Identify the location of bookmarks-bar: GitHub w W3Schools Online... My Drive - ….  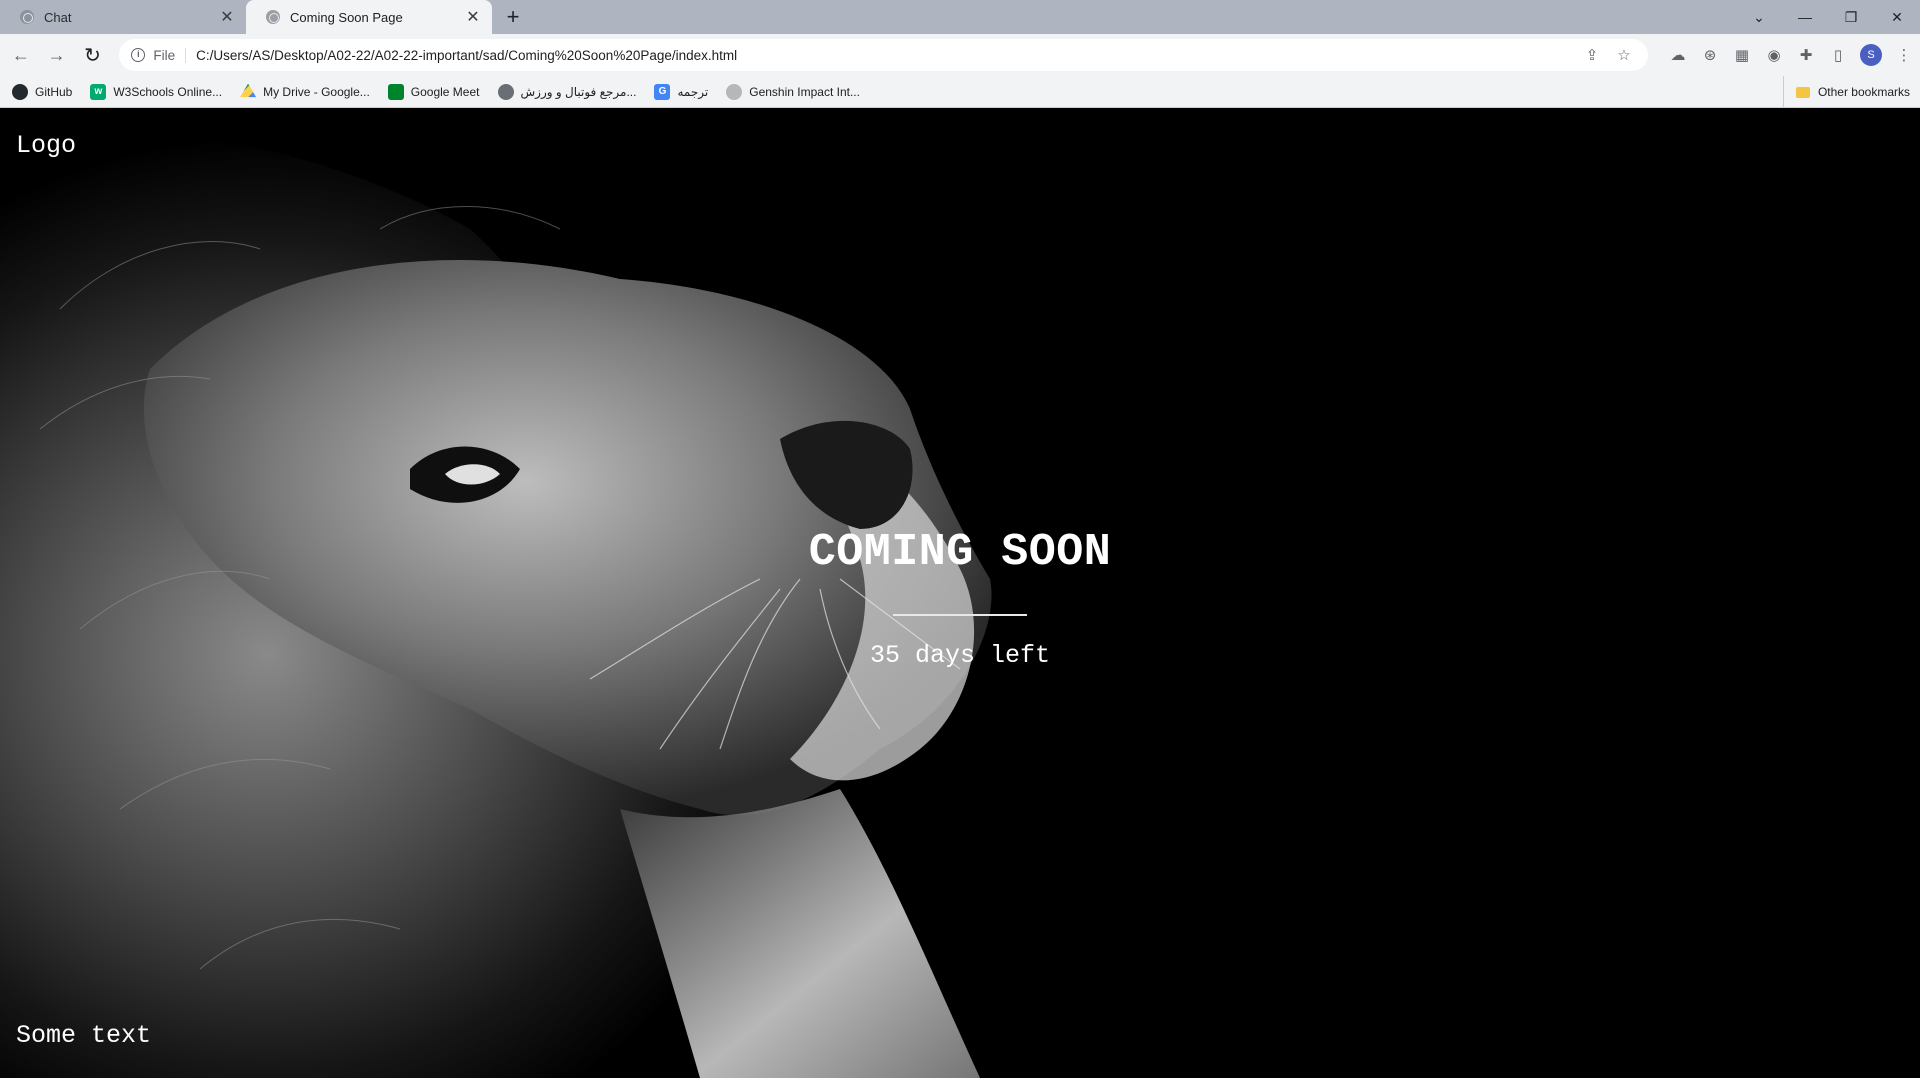
(960, 92).